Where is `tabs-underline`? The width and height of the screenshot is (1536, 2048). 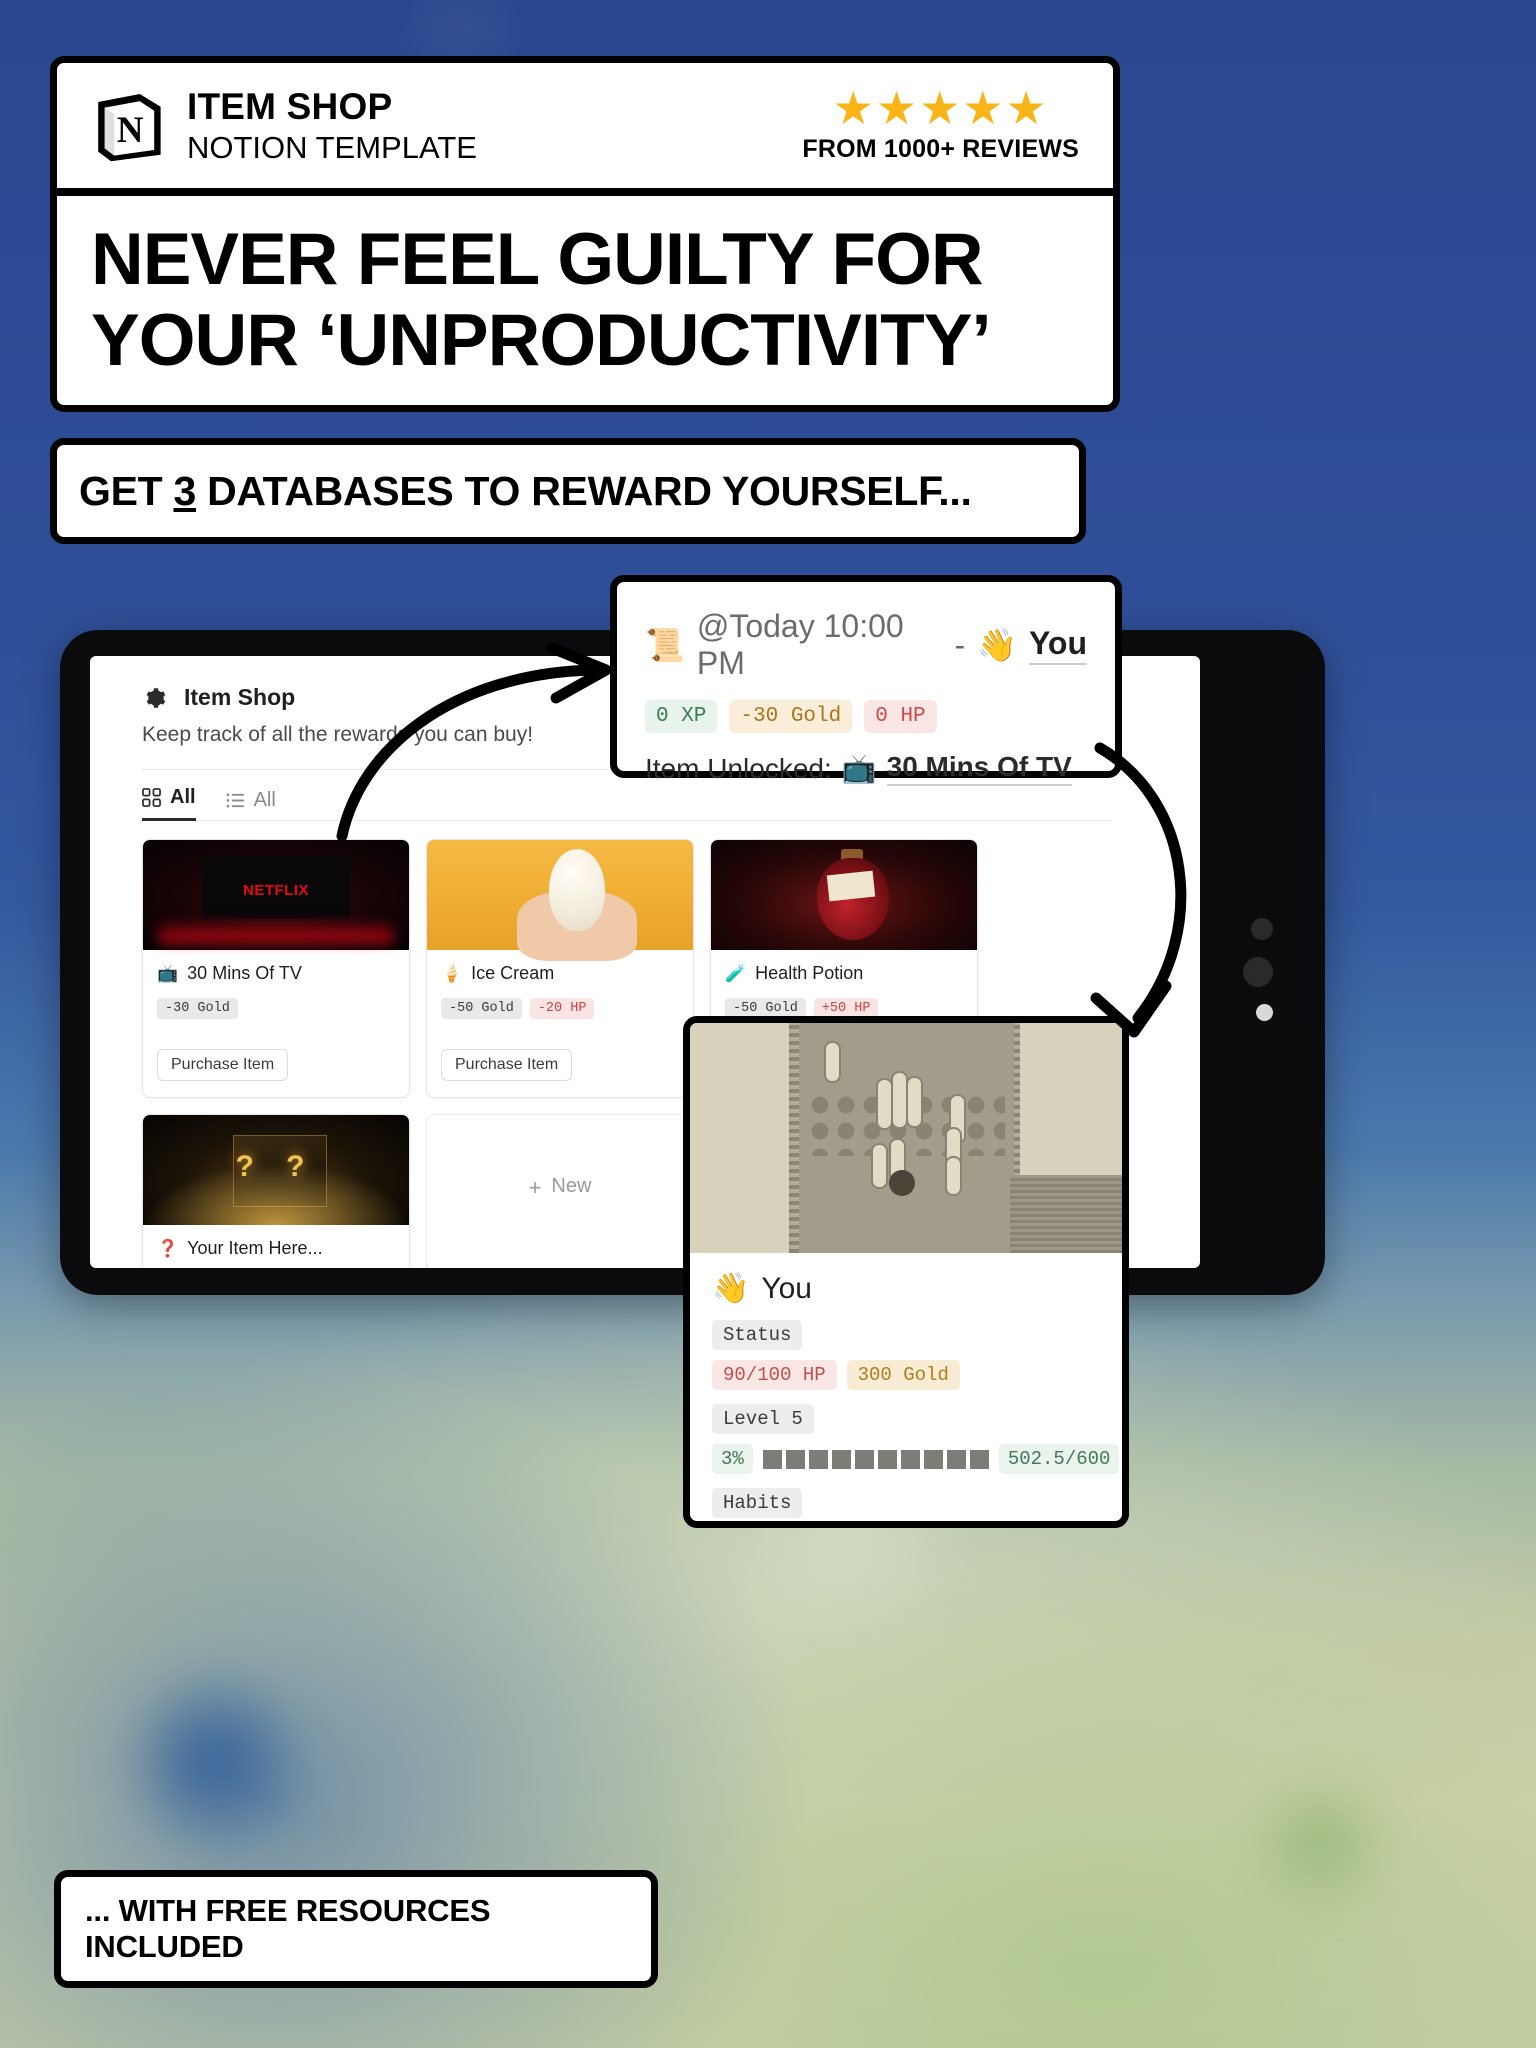 tabs-underline is located at coordinates (627, 820).